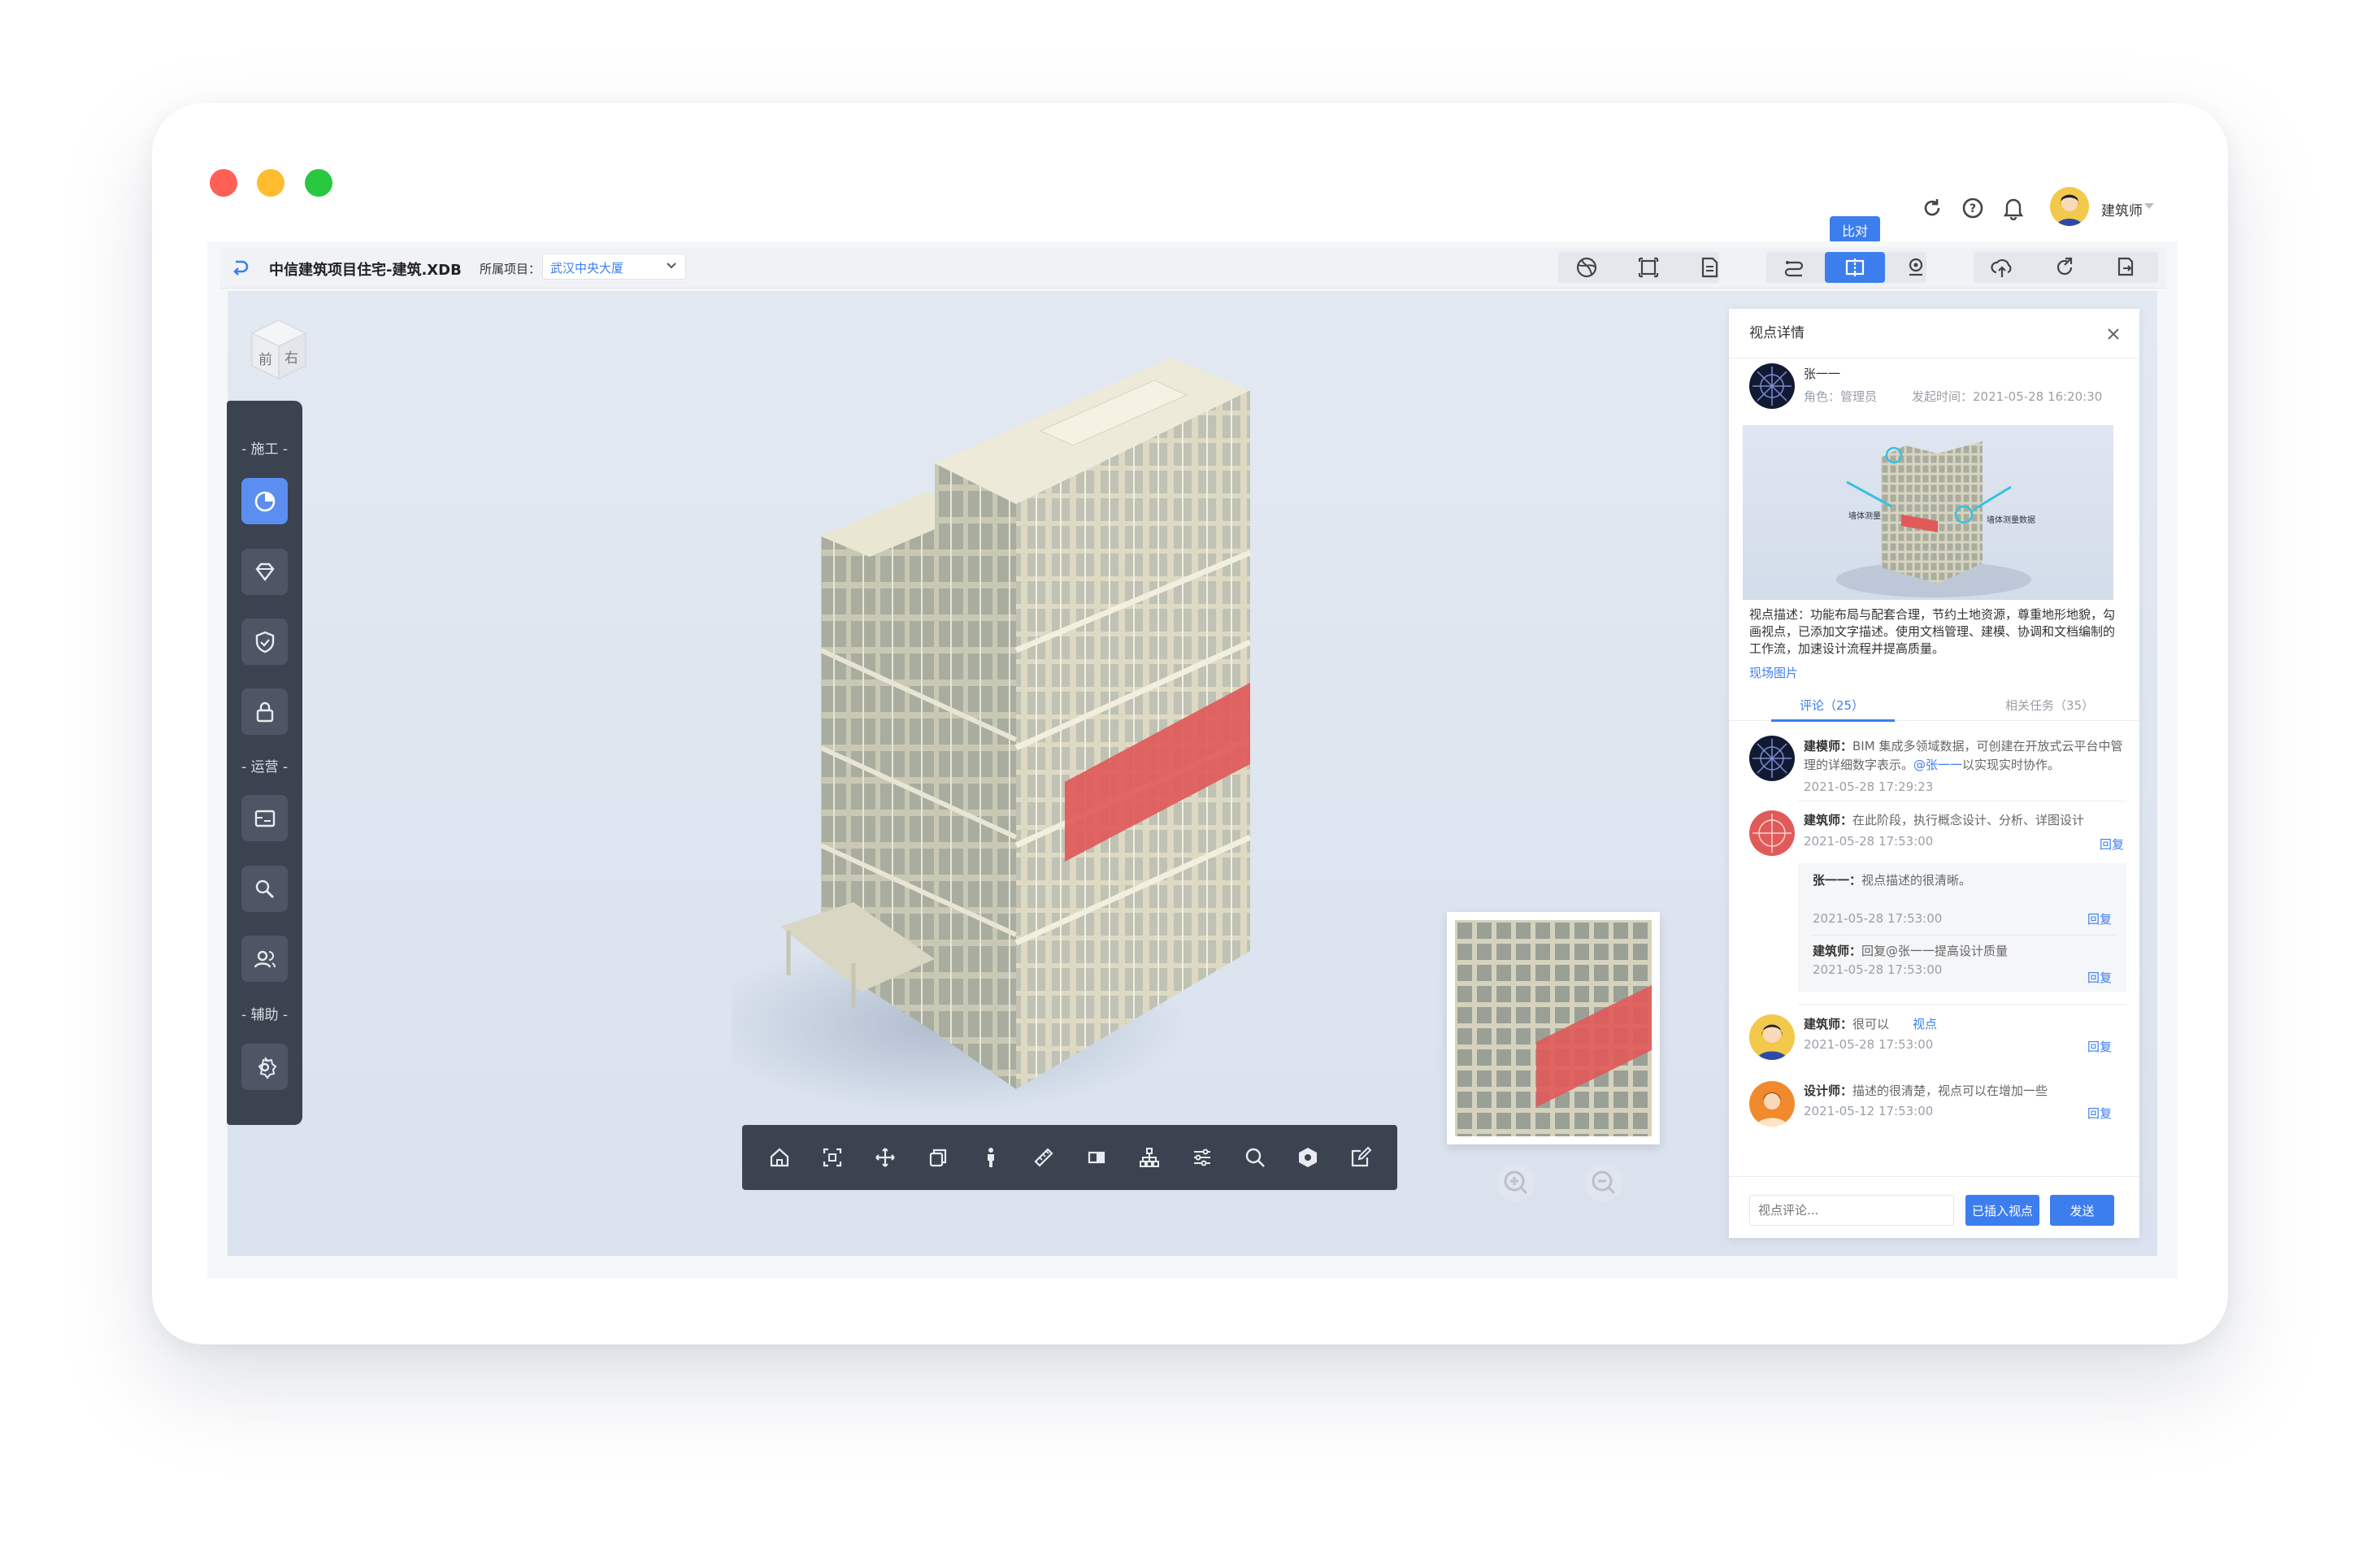  What do you see at coordinates (671, 267) in the screenshot?
I see `chevron-down-icon` at bounding box center [671, 267].